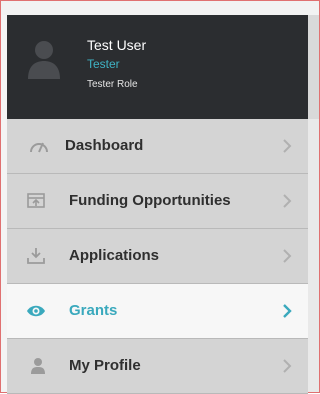 The width and height of the screenshot is (320, 394). I want to click on sidebar-item-dashboard: Dashboard, so click(157, 146).